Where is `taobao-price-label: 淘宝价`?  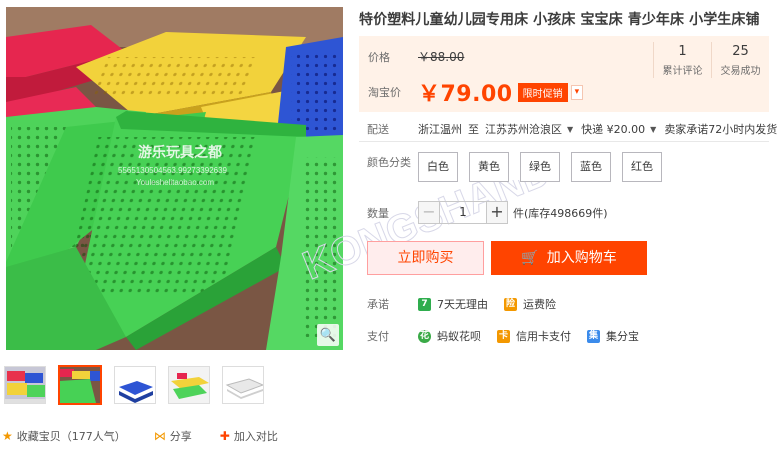
taobao-price-label: 淘宝价 is located at coordinates (384, 92).